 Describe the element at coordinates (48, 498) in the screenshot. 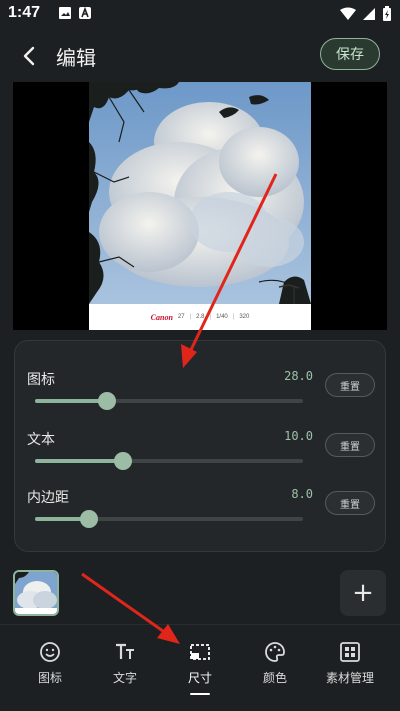

I see `slider-label: 内边距` at that location.